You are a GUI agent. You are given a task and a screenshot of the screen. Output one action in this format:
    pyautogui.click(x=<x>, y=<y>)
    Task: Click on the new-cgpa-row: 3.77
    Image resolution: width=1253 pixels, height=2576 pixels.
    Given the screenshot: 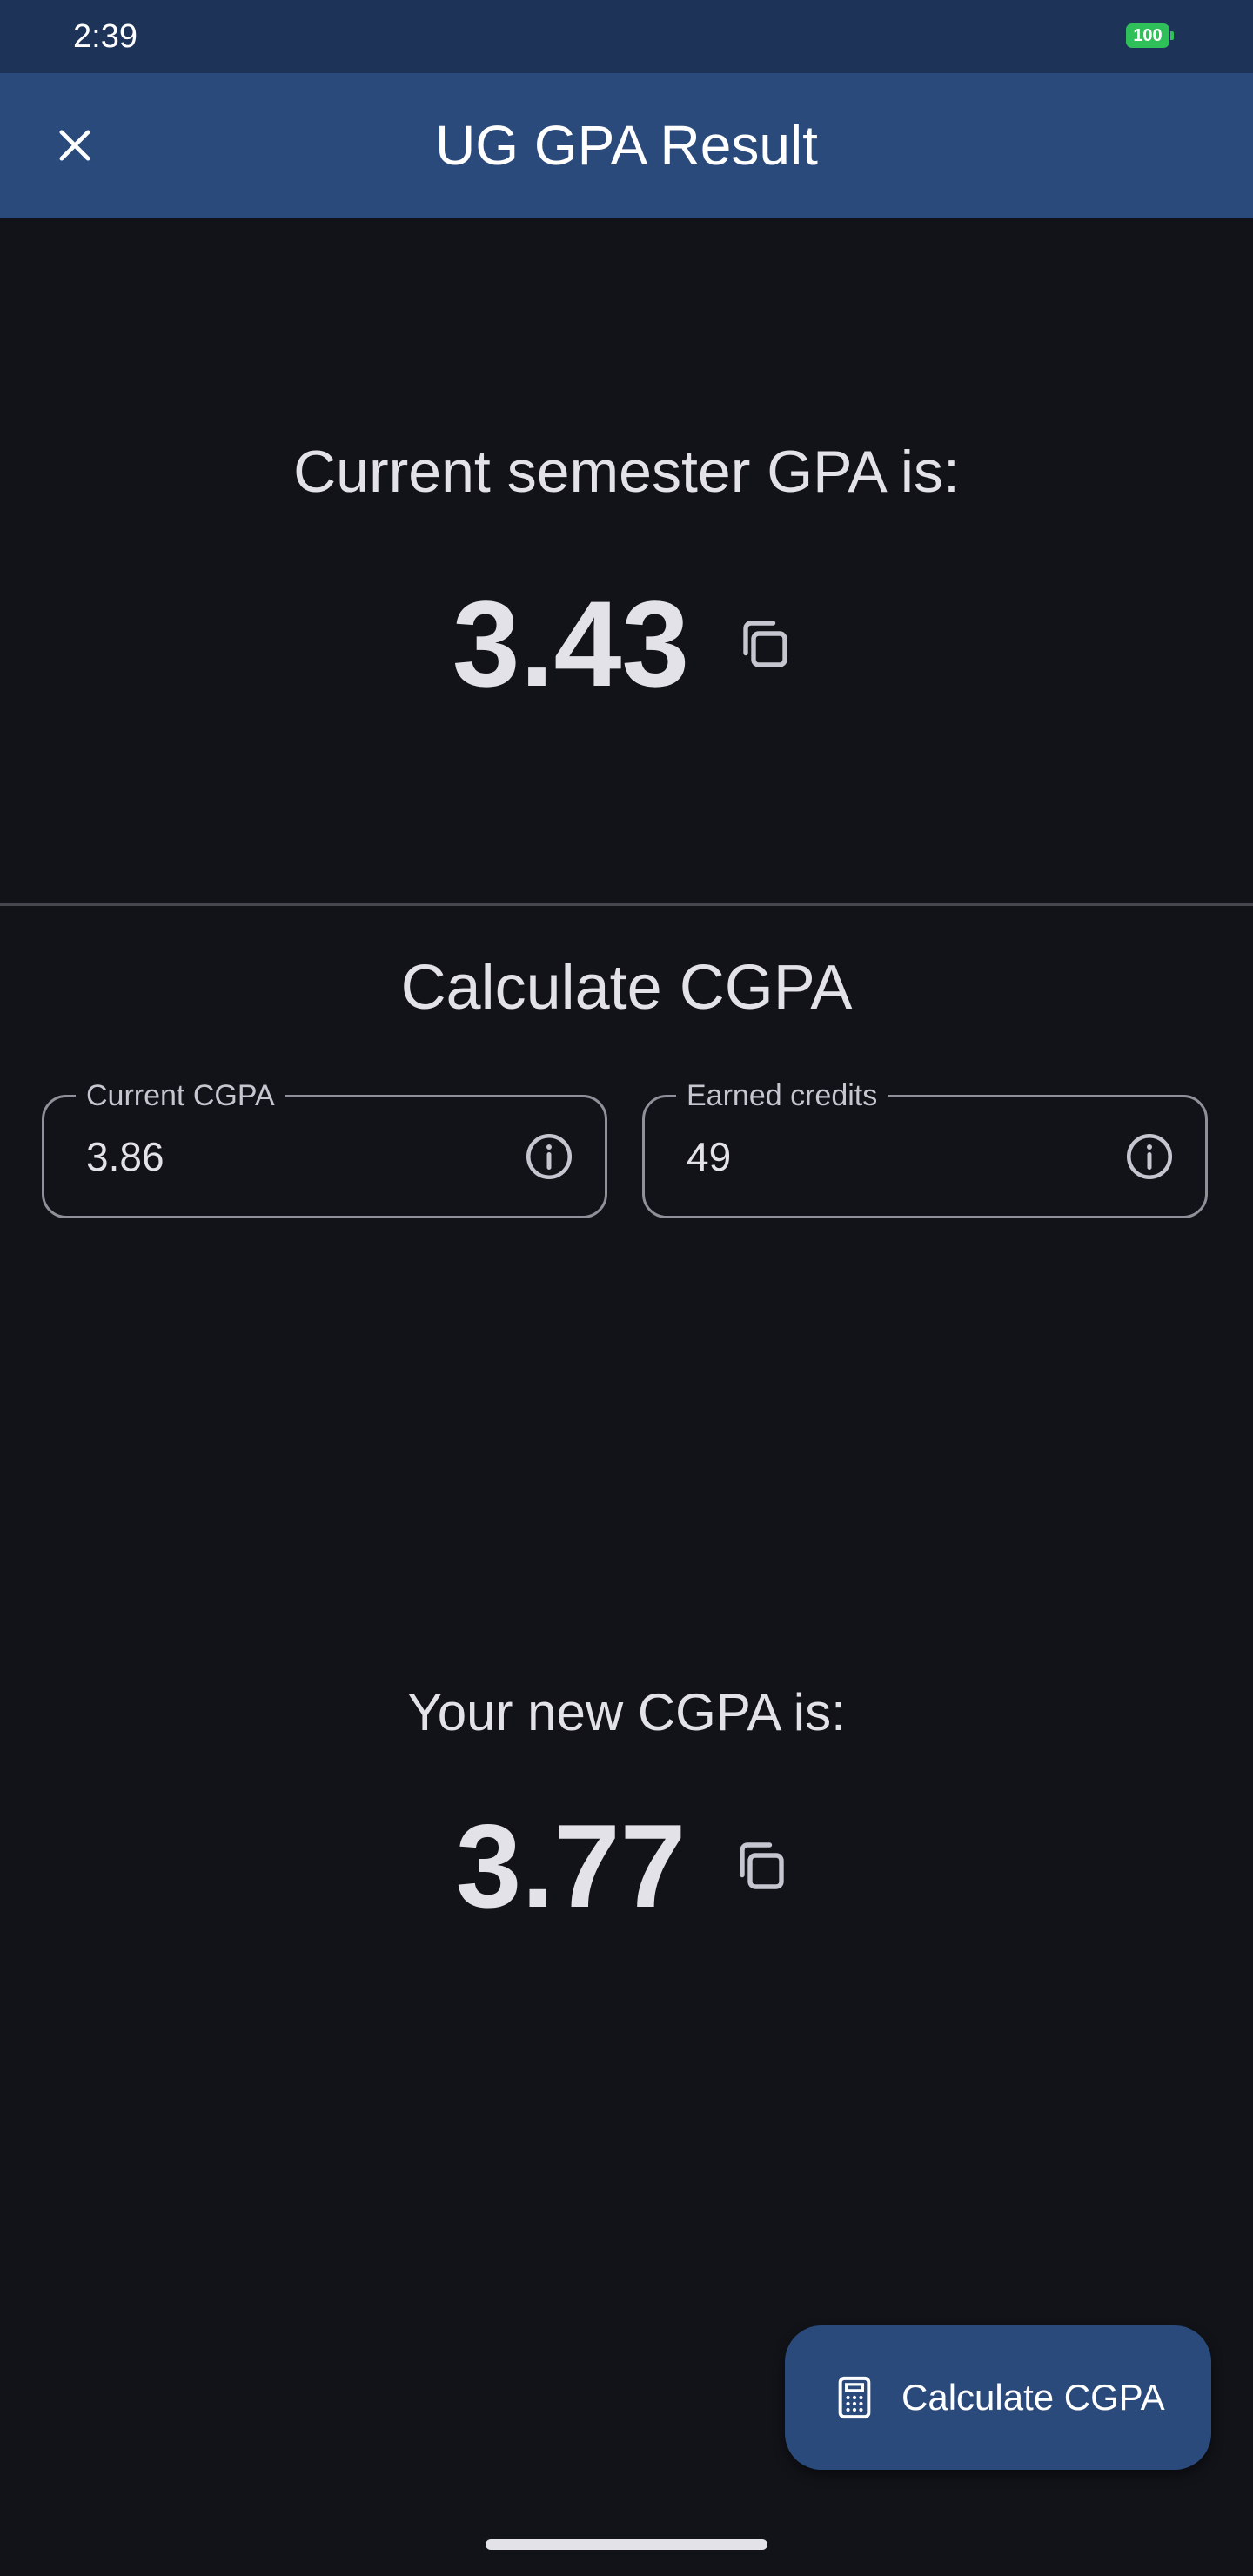 What is the action you would take?
    pyautogui.click(x=626, y=1866)
    